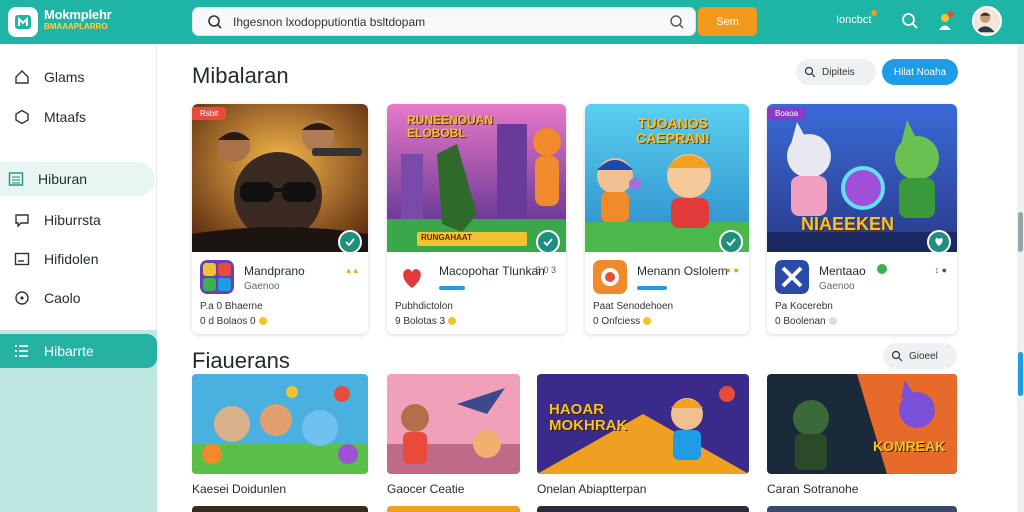  I want to click on card-rating: ▴ ▴, so click(352, 270).